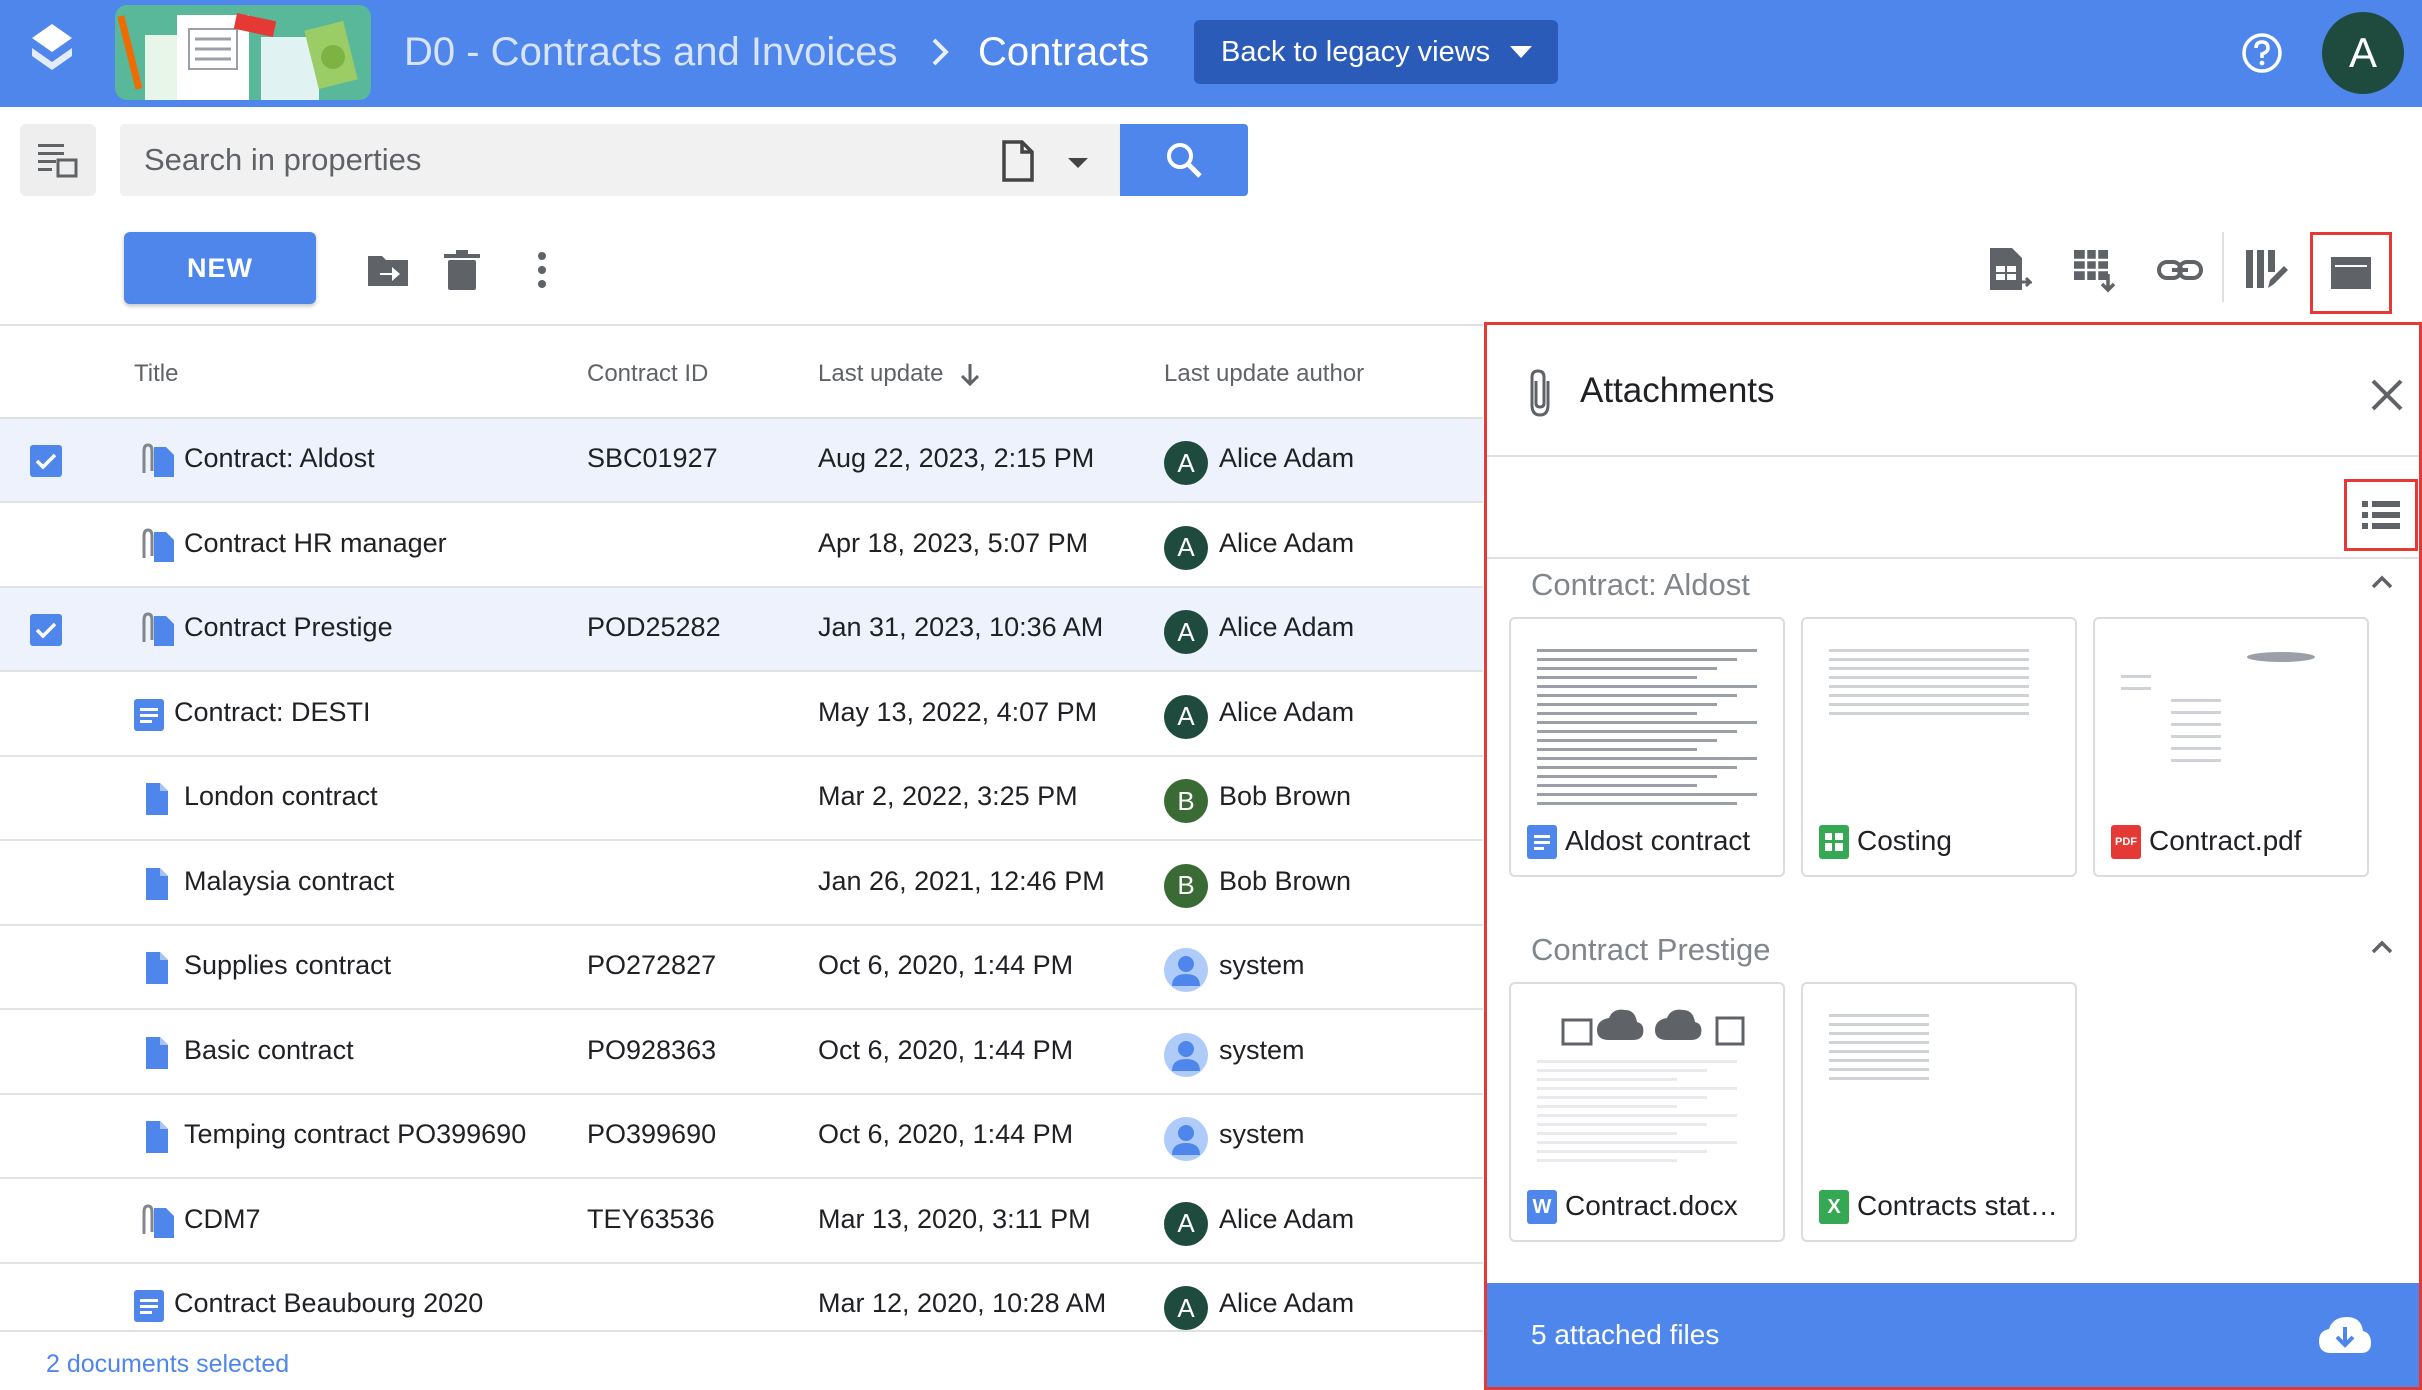 Image resolution: width=2422 pixels, height=1390 pixels. I want to click on breadcrumb-current: Contracts, so click(1064, 52).